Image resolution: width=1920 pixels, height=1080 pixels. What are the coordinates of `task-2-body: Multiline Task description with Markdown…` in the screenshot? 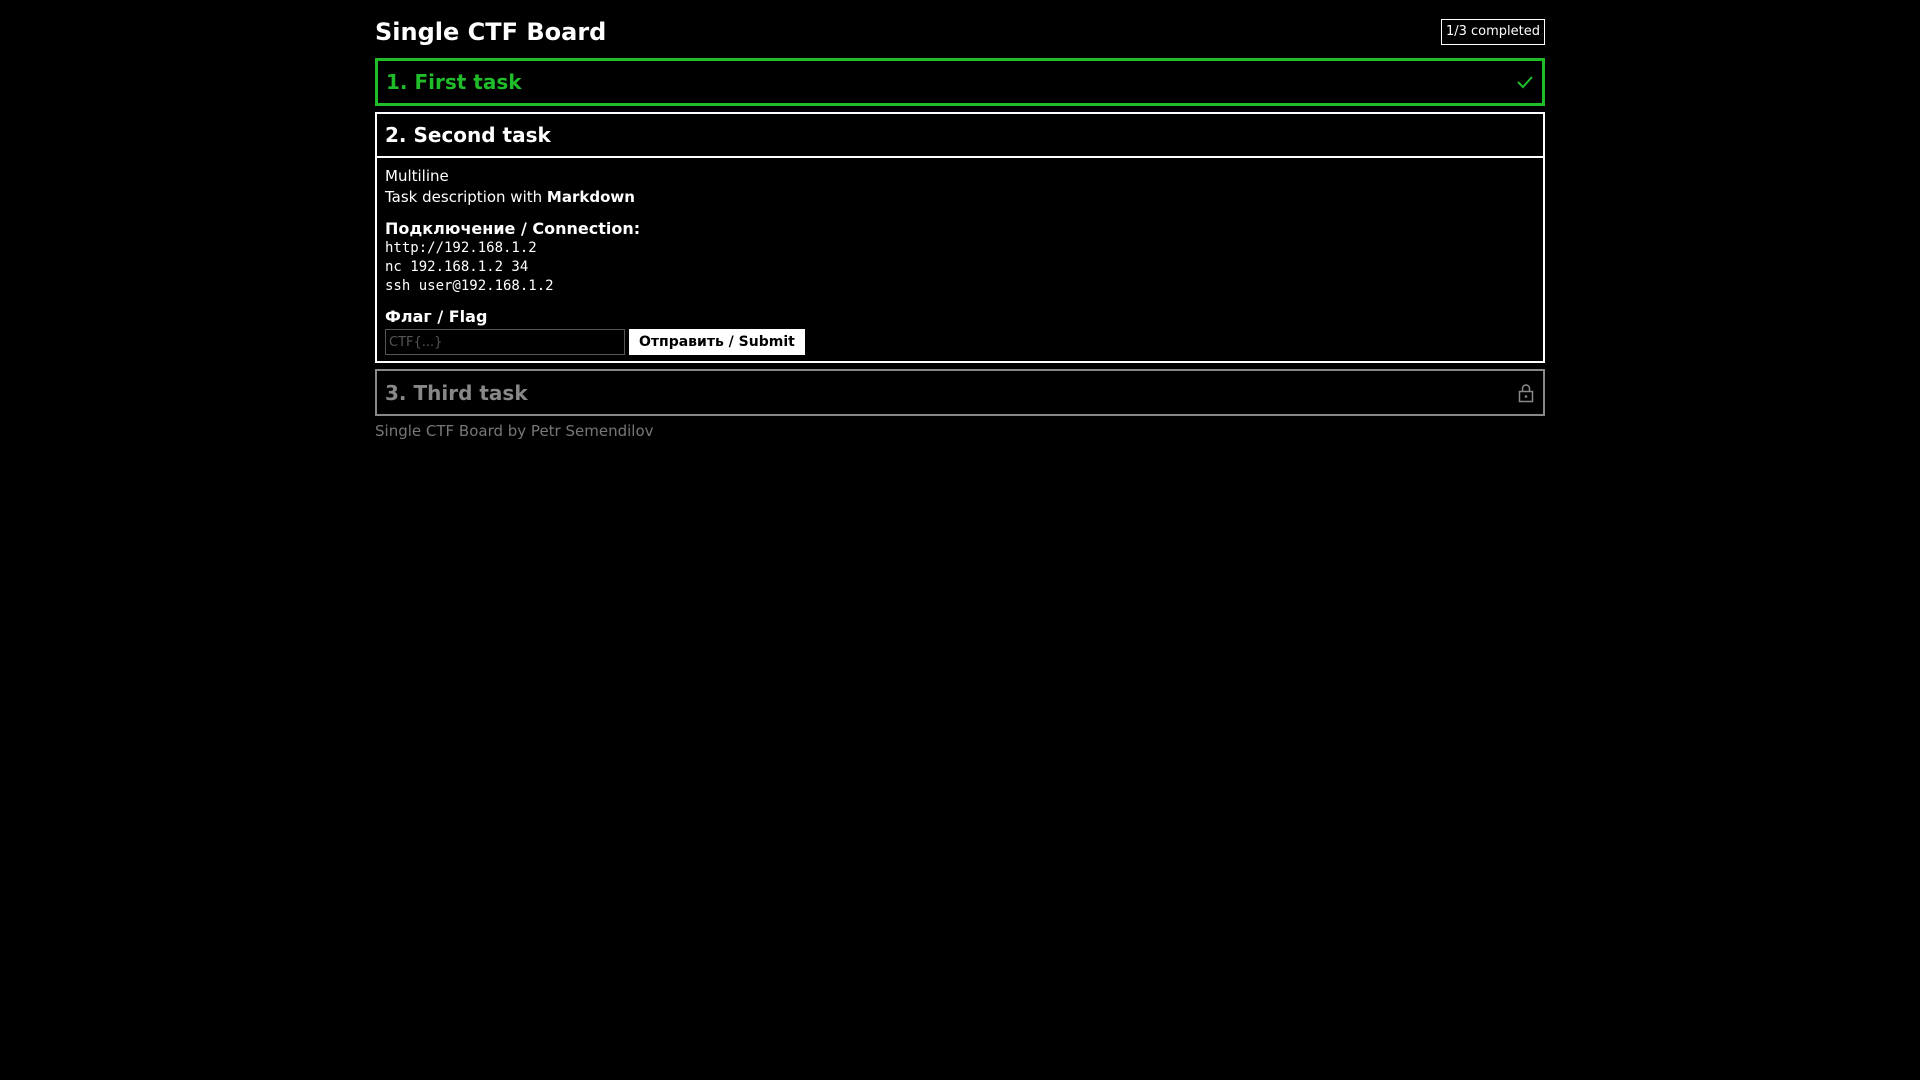 It's located at (960, 259).